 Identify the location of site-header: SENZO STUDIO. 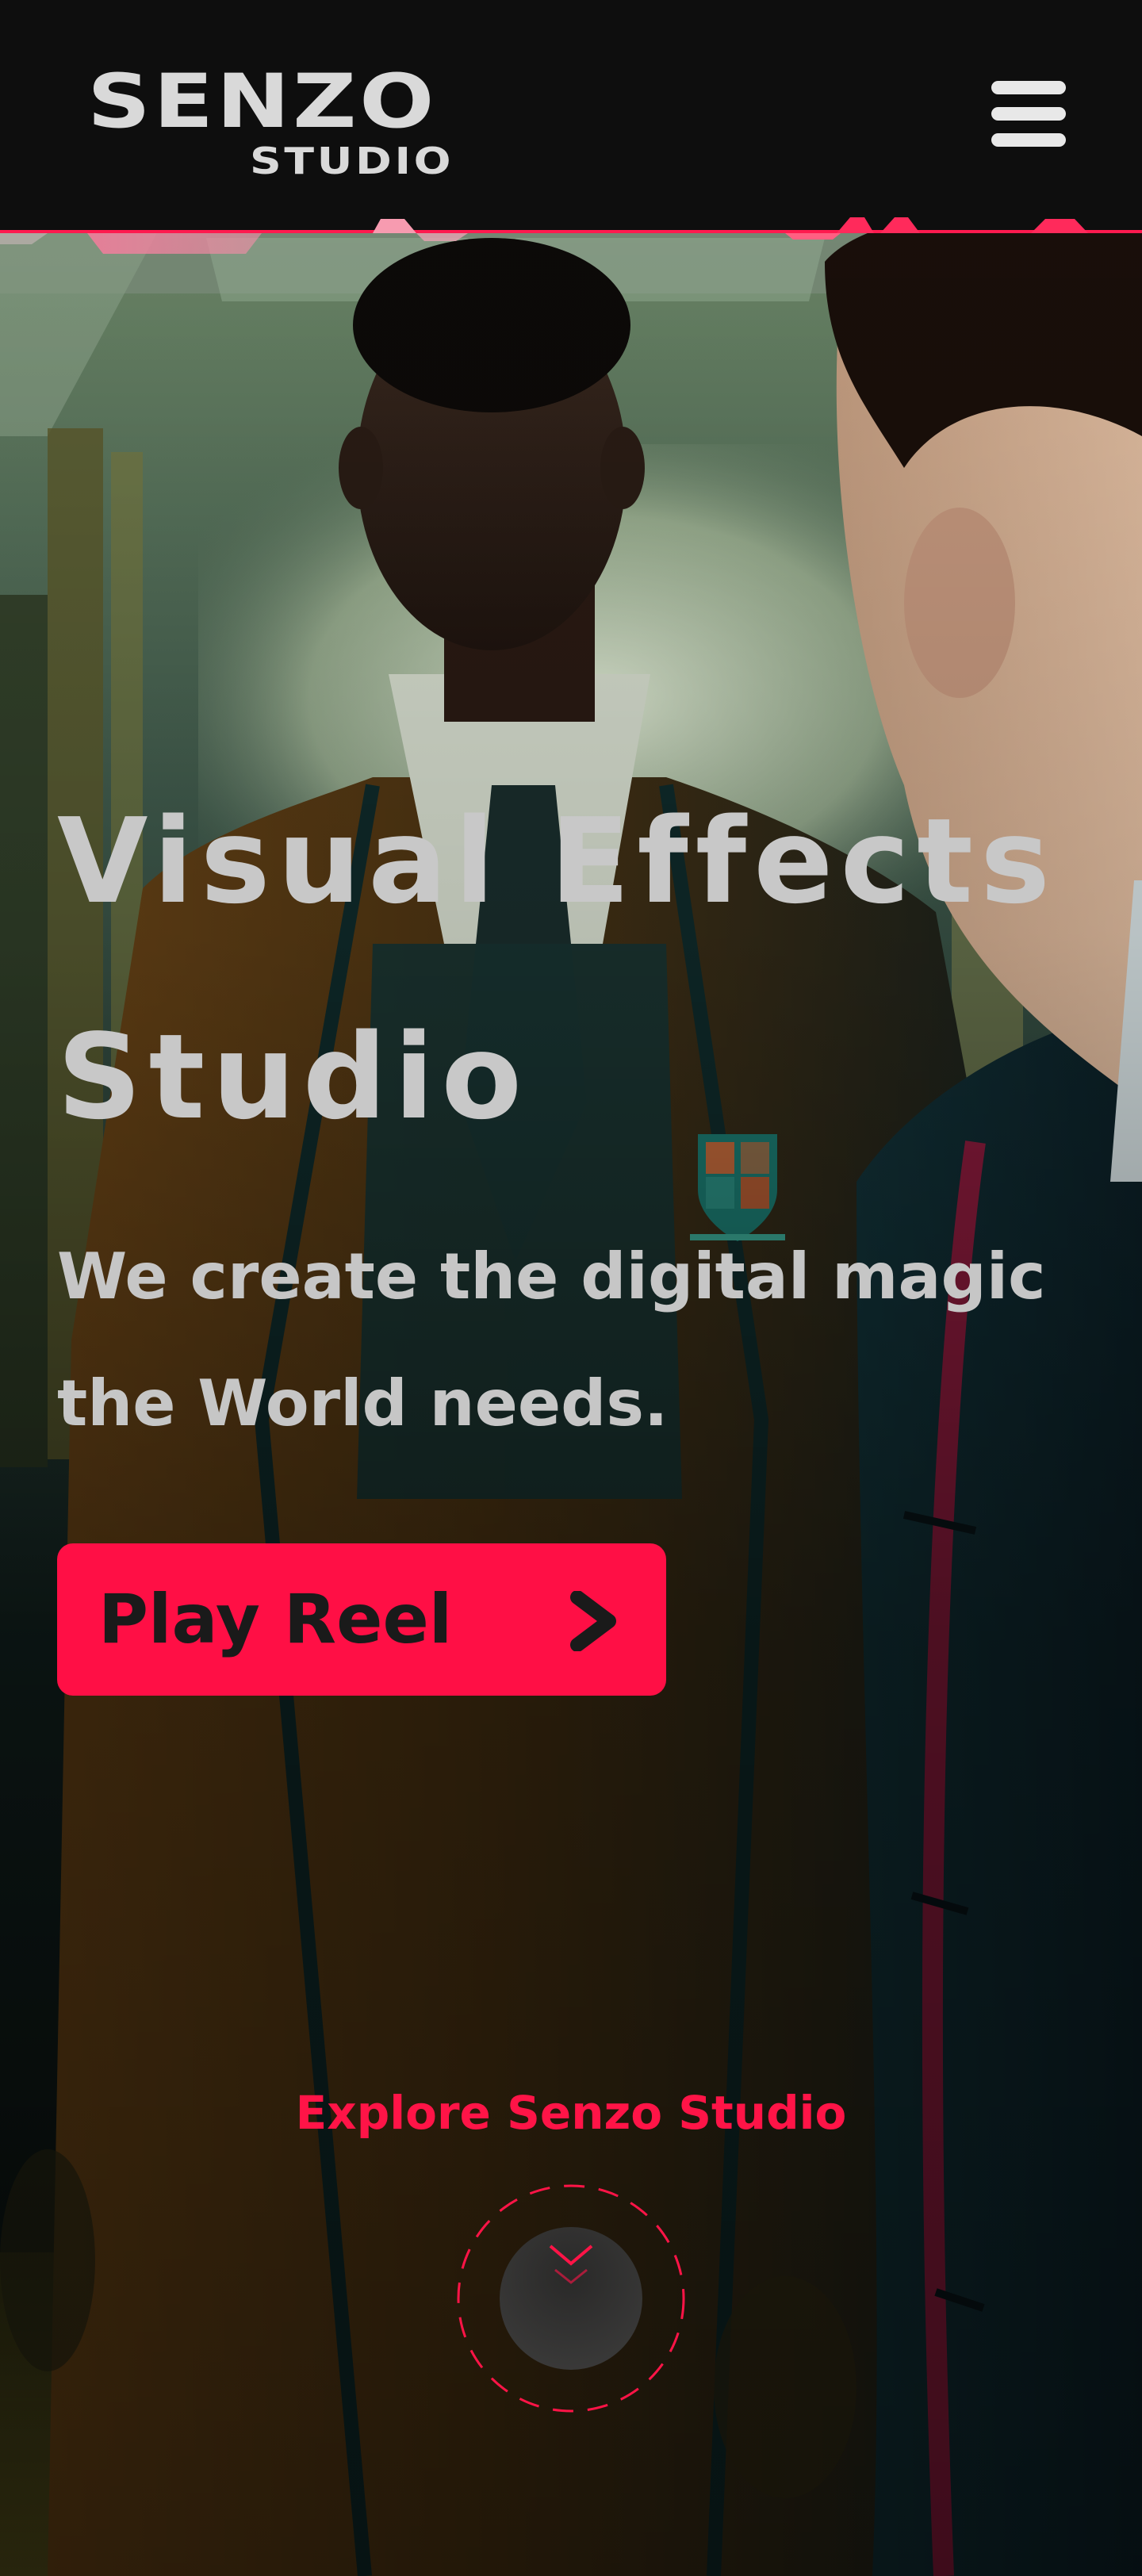
(571, 115).